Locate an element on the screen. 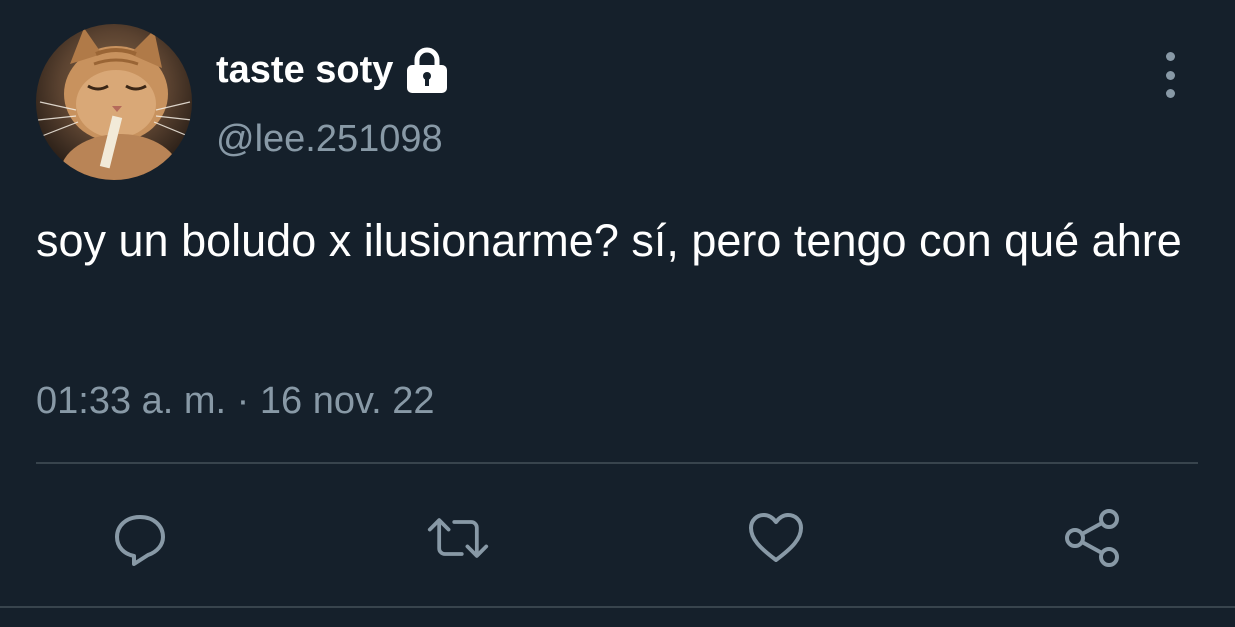 The width and height of the screenshot is (1235, 627). divider is located at coordinates (617, 463).